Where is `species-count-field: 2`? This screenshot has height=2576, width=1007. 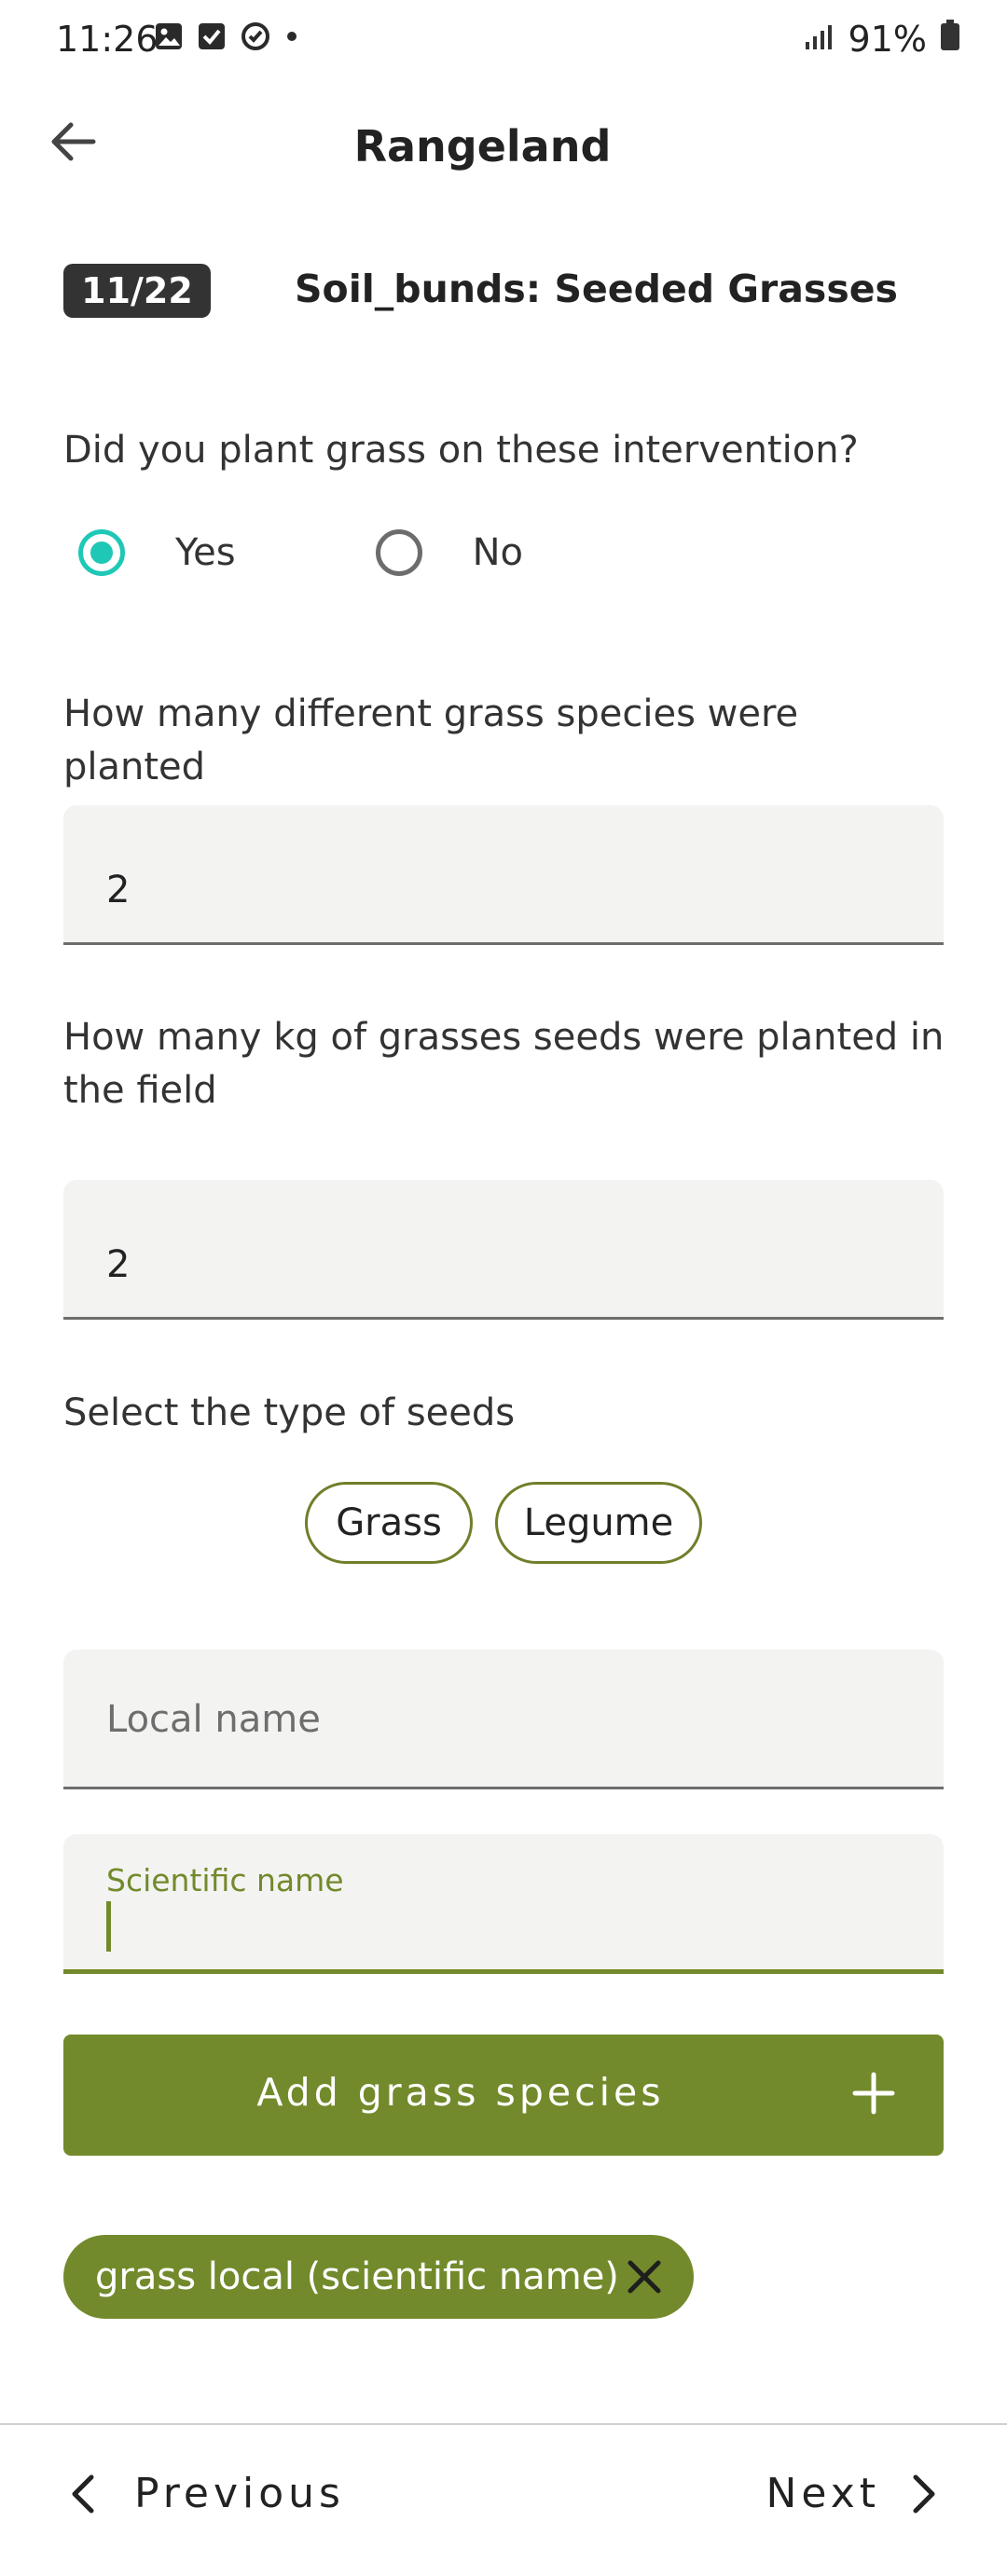 species-count-field: 2 is located at coordinates (504, 875).